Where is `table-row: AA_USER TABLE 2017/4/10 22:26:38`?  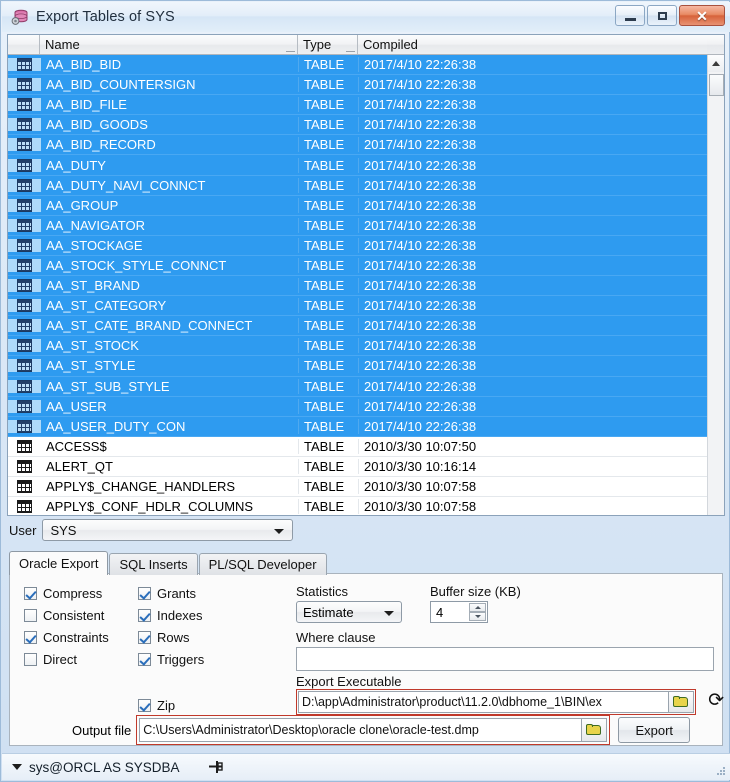 table-row: AA_USER TABLE 2017/4/10 22:26:38 is located at coordinates (357, 406).